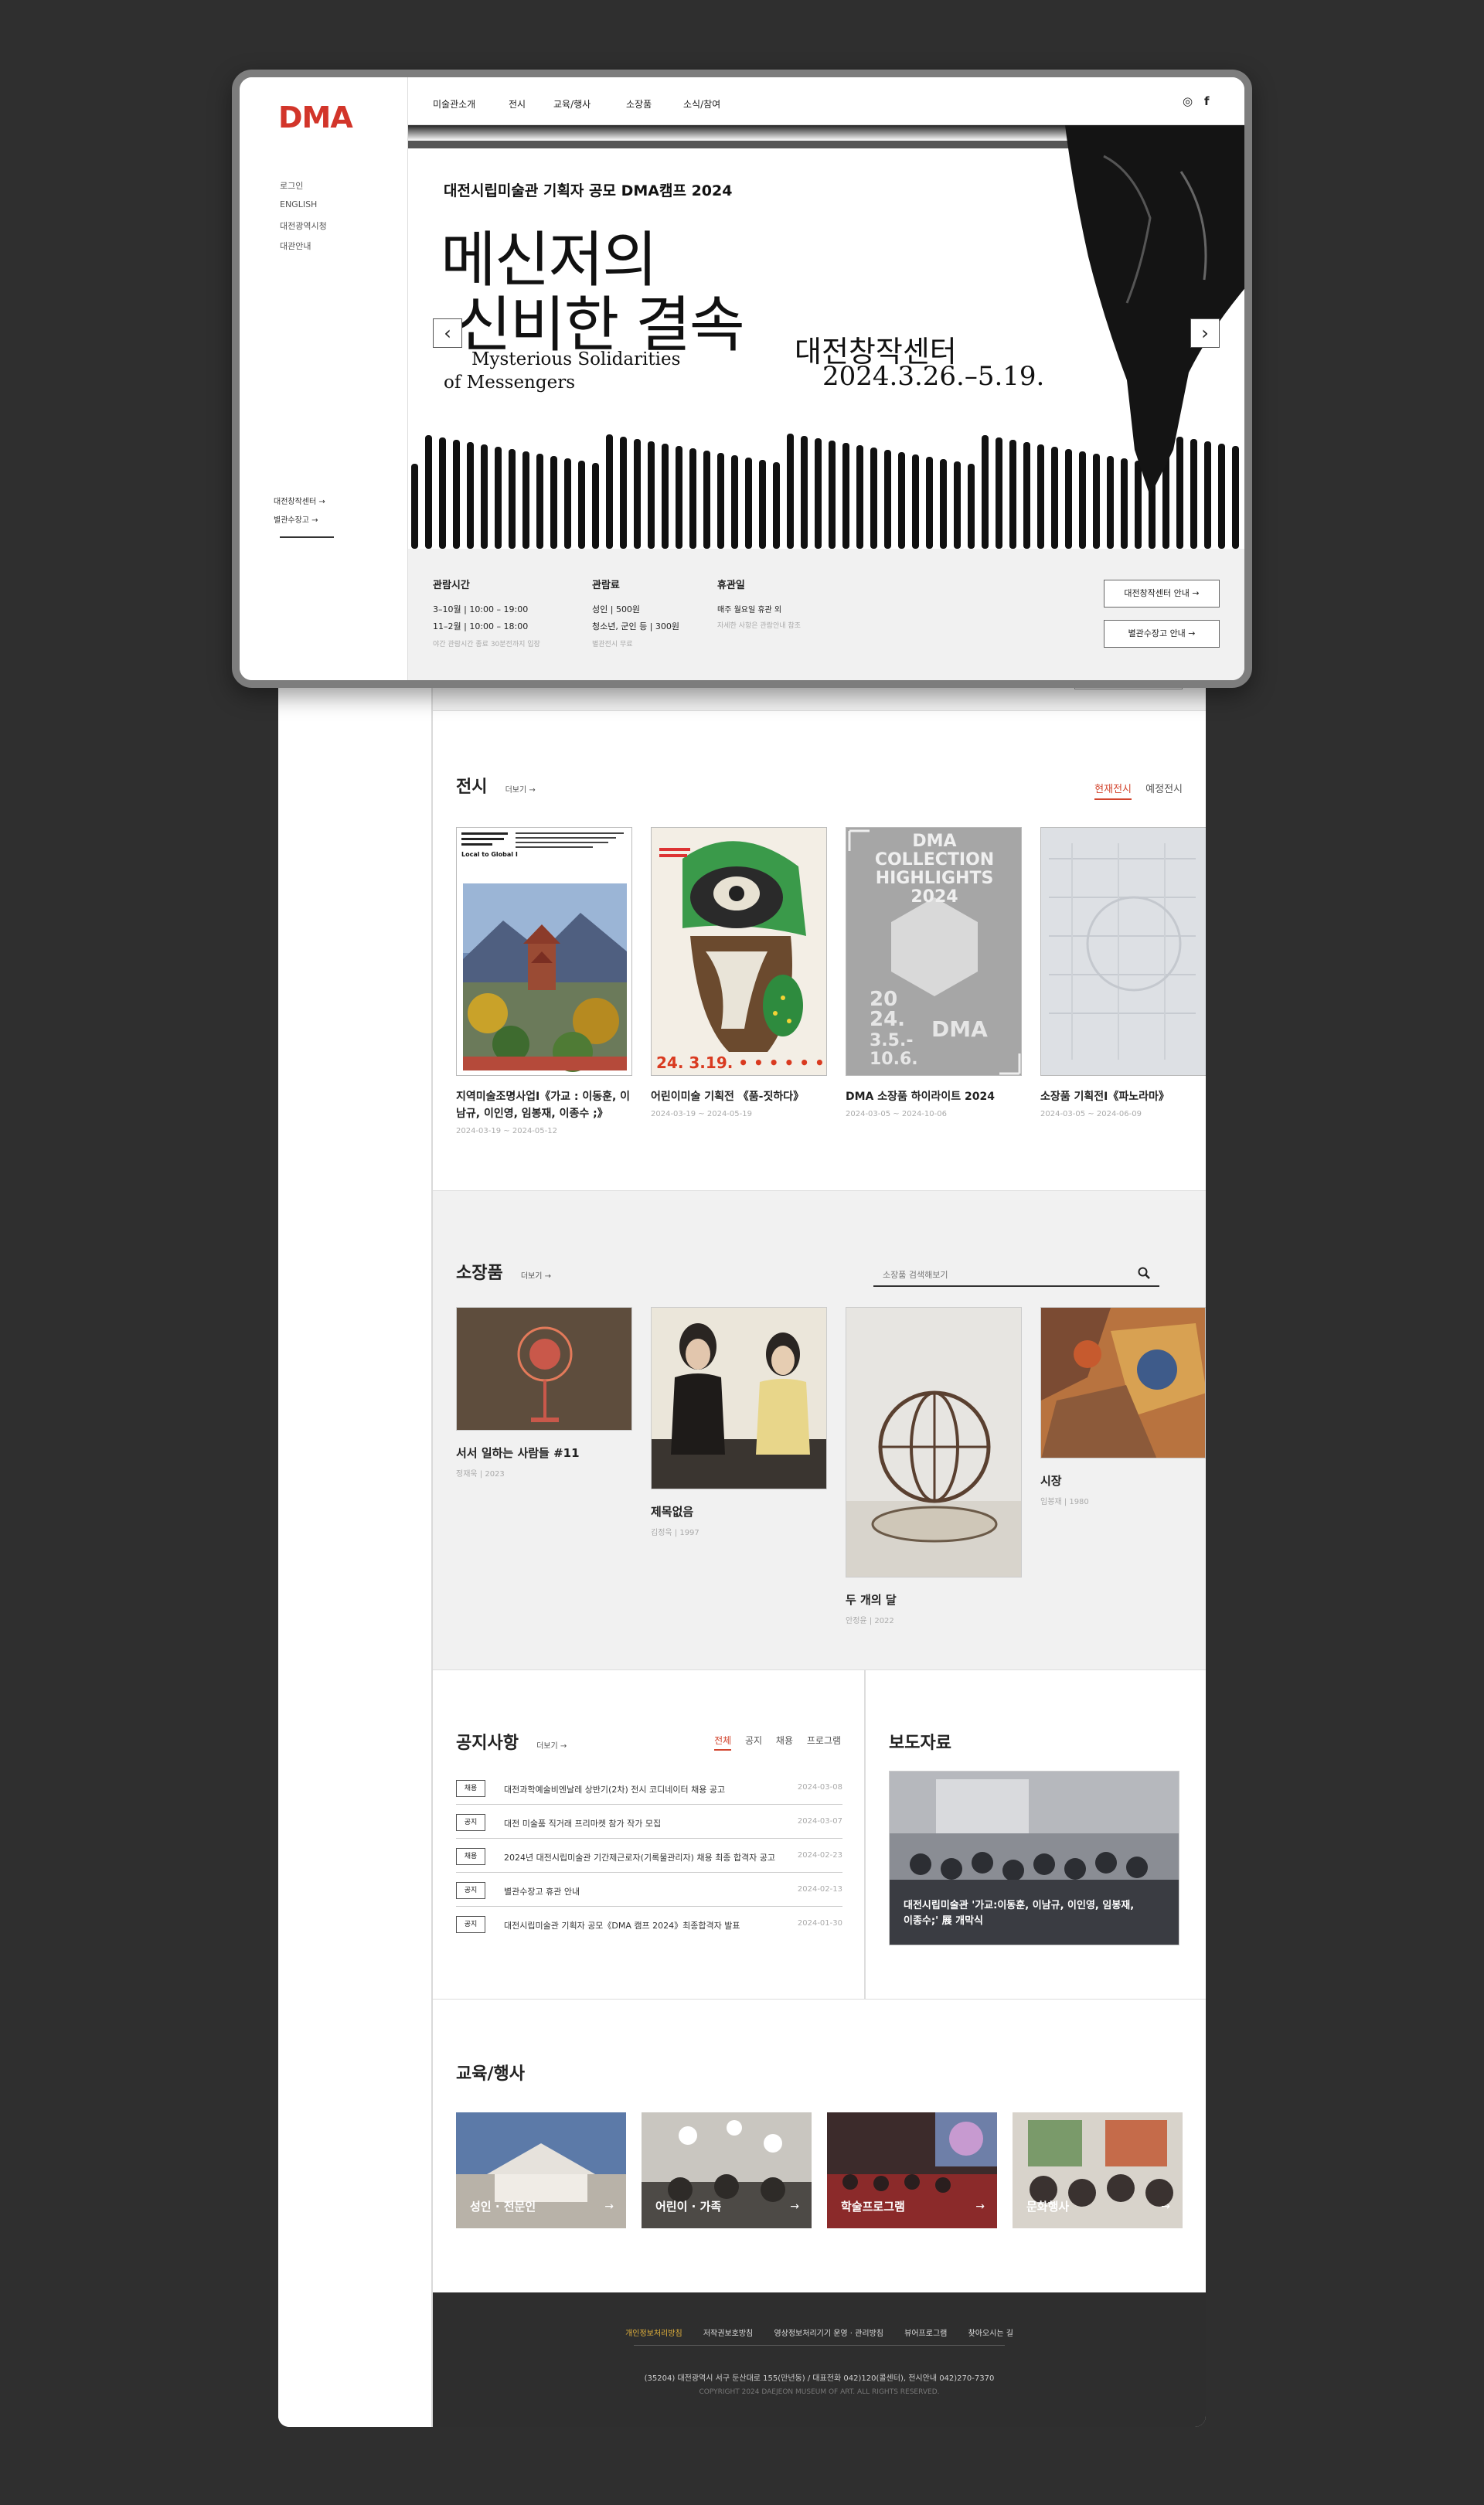 This screenshot has width=1484, height=2505. I want to click on hours-line: 3–10월 | 10:00 – 19:00, so click(481, 609).